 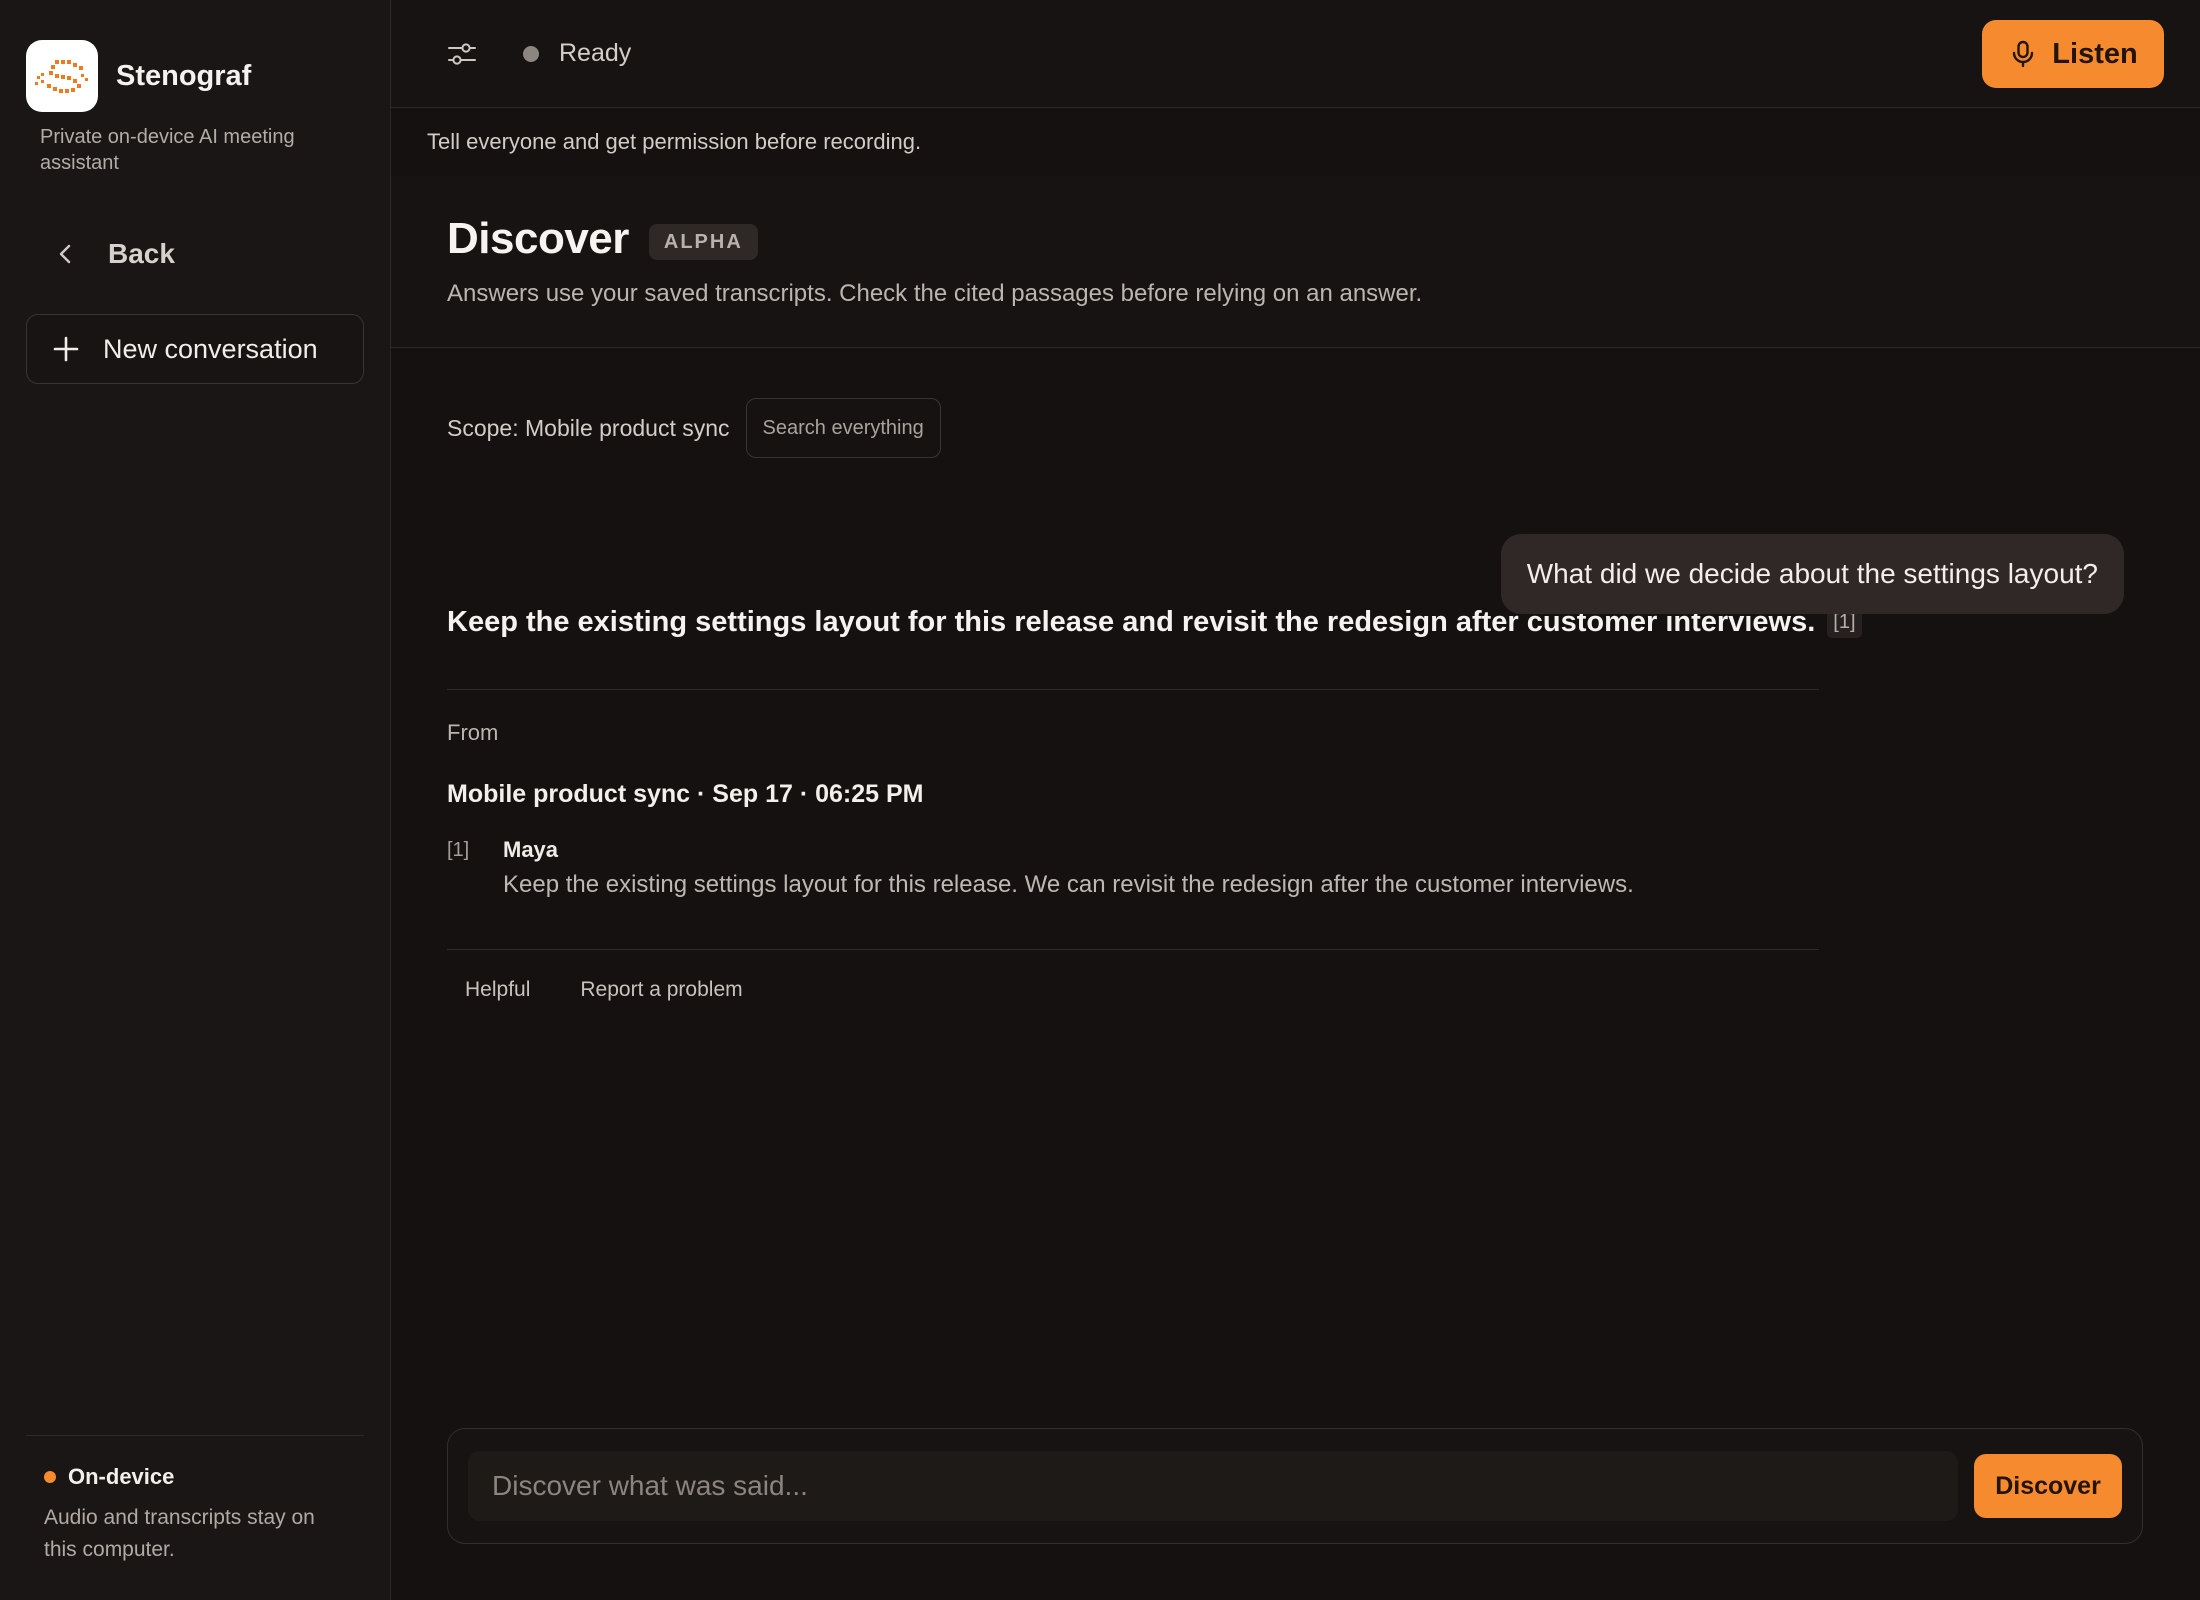 I want to click on stenograf-logo, so click(x=62, y=76).